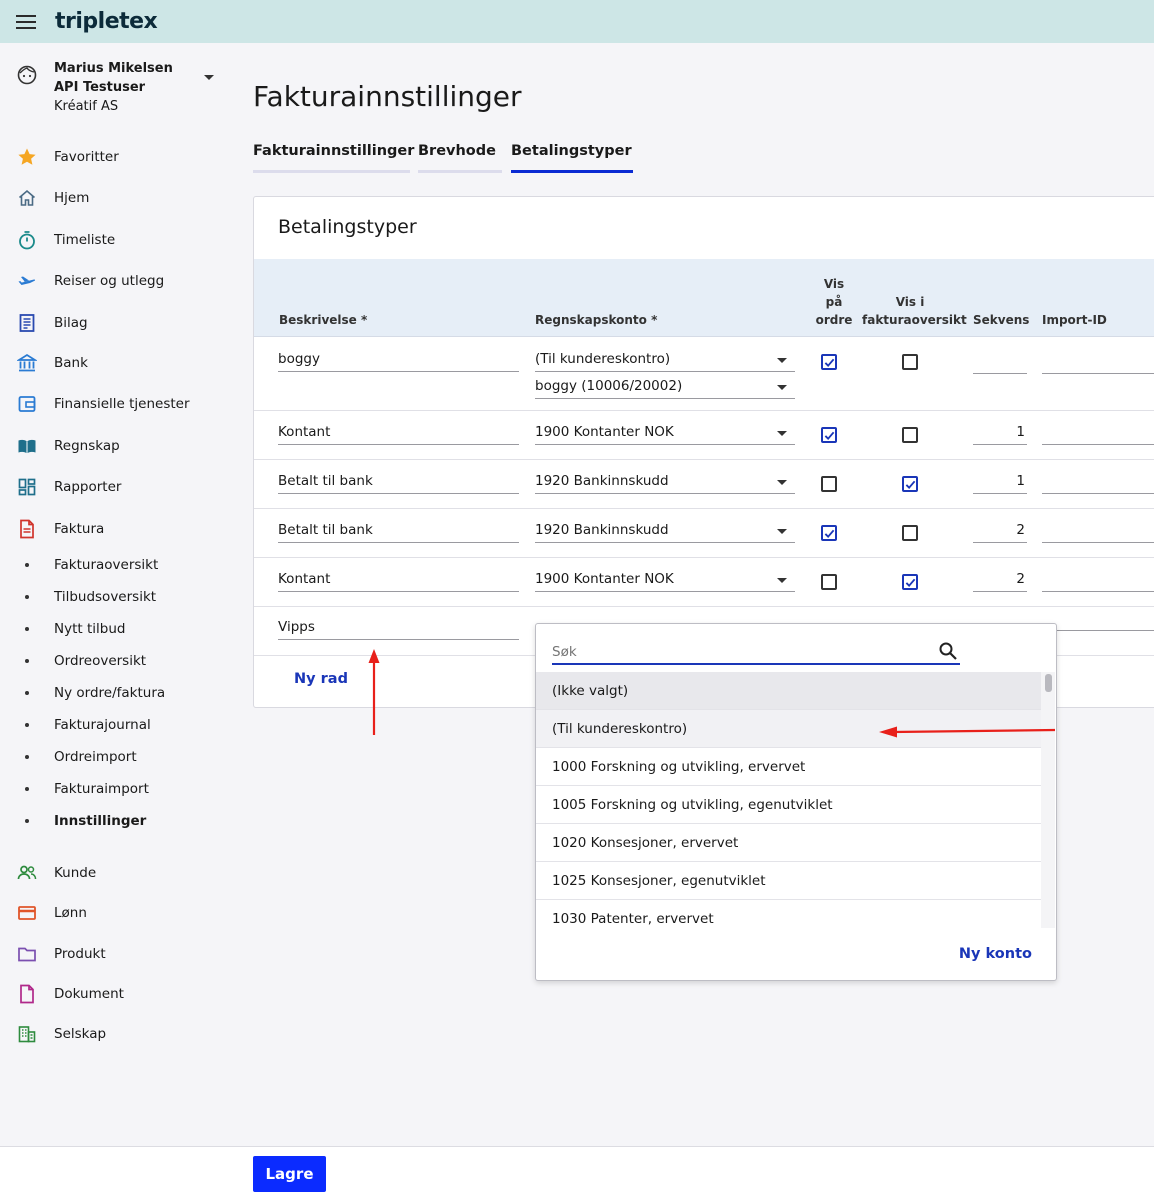  I want to click on user-name: Marius Mikelsen API Testuser, so click(113, 78).